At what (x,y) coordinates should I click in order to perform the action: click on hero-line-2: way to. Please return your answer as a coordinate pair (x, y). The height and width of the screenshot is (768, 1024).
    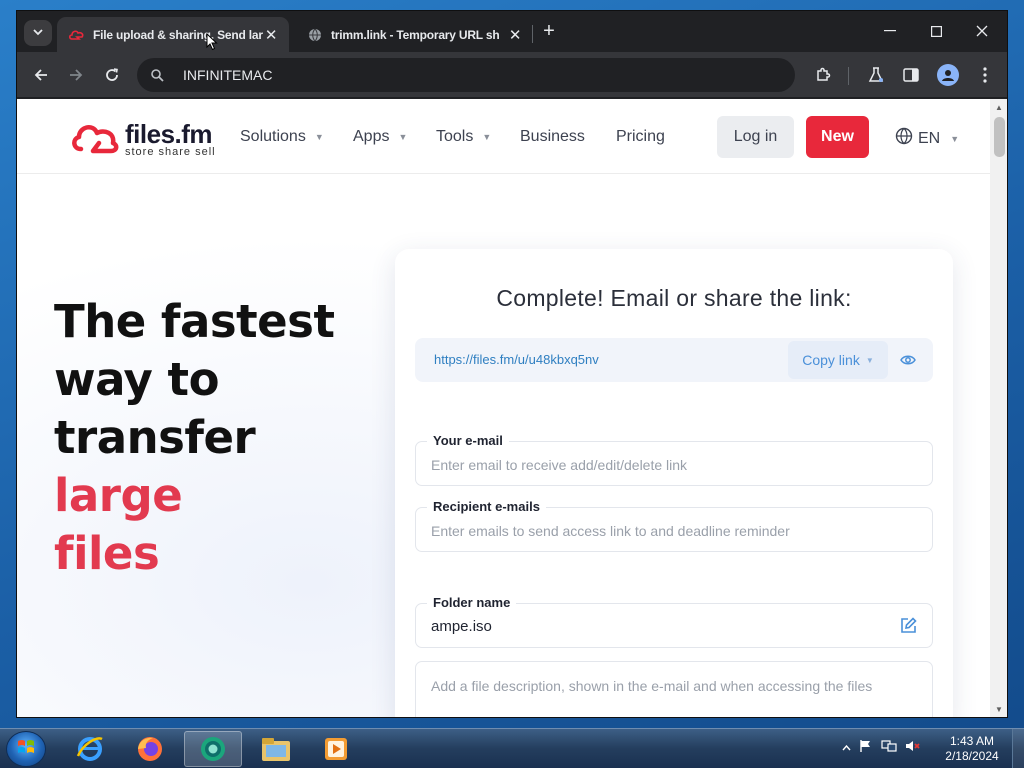
    Looking at the image, I should click on (136, 379).